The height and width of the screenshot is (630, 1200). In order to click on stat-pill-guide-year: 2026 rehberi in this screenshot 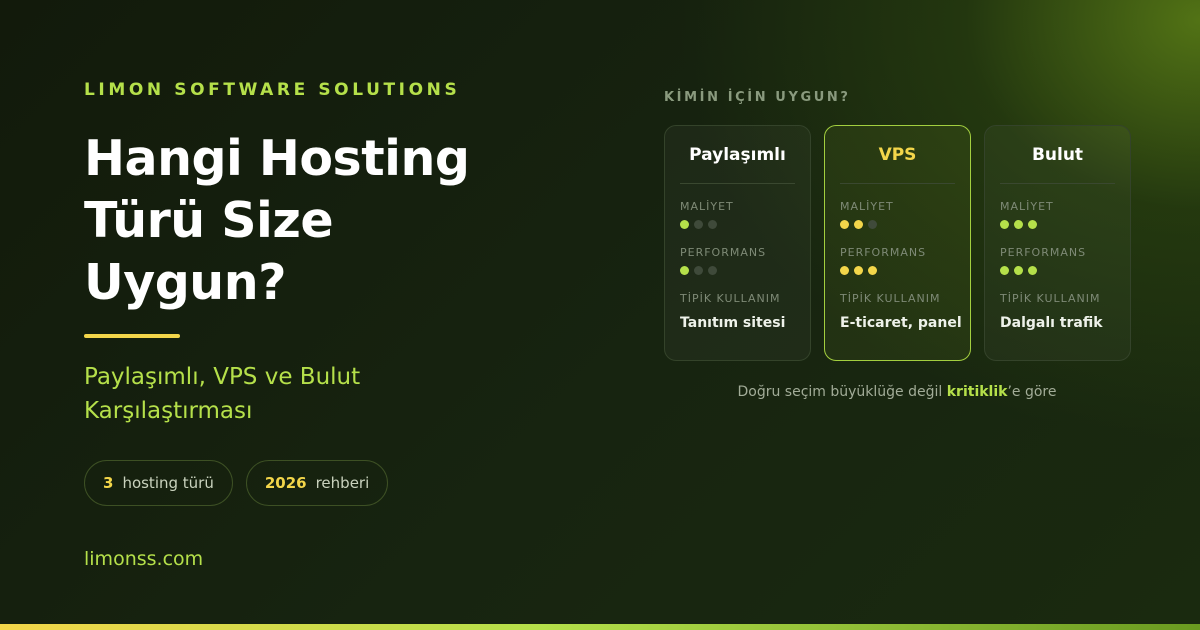, I will do `click(317, 483)`.